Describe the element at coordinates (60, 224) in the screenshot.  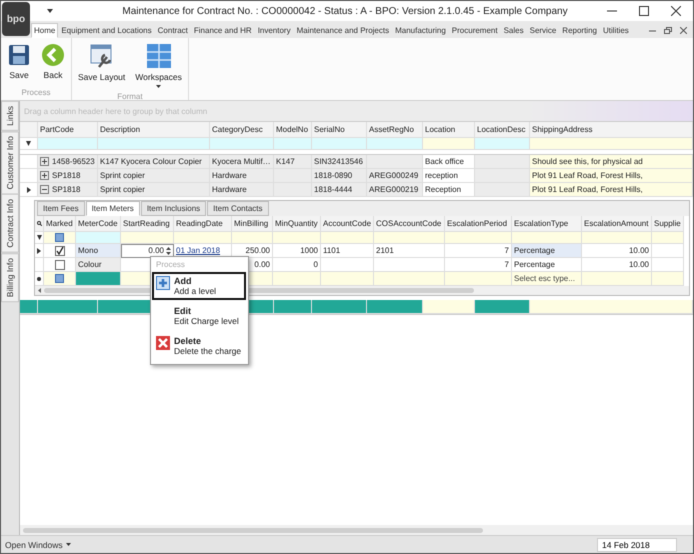
I see `column-header: Marked` at that location.